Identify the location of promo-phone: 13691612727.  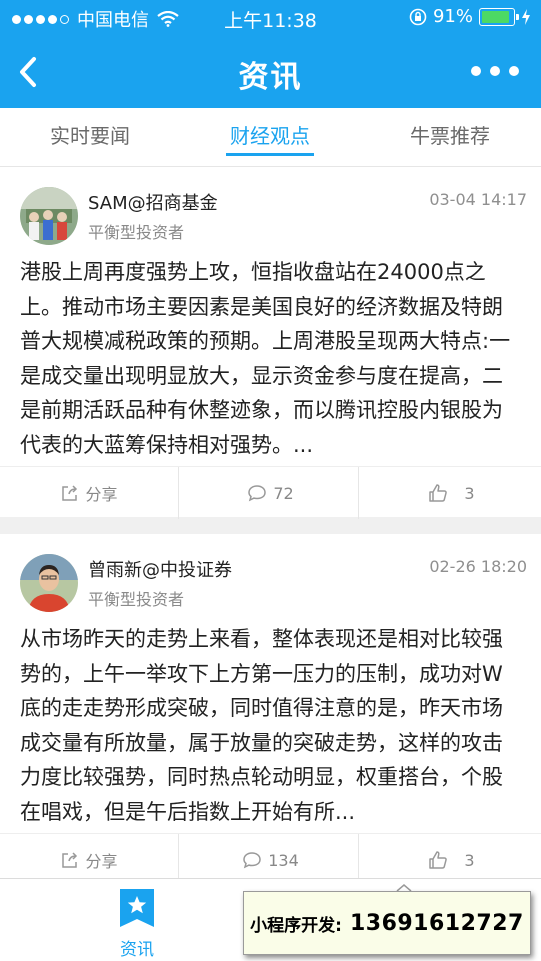
(436, 923).